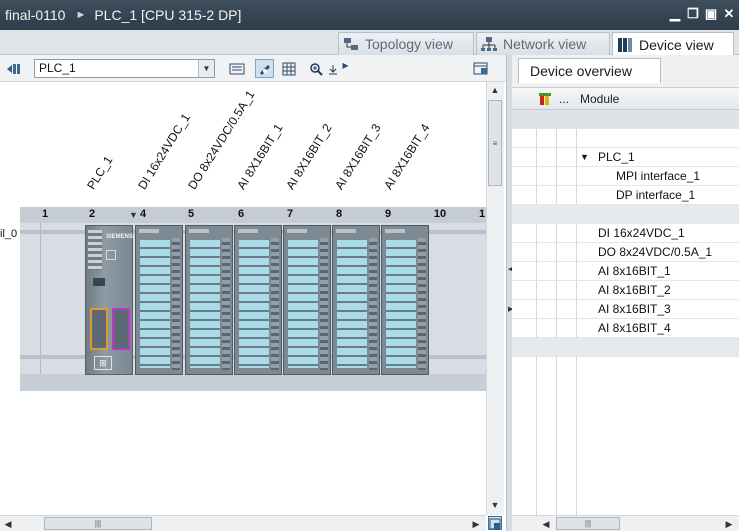 Image resolution: width=739 pixels, height=531 pixels. What do you see at coordinates (495, 523) in the screenshot?
I see `navigation-overview-icon` at bounding box center [495, 523].